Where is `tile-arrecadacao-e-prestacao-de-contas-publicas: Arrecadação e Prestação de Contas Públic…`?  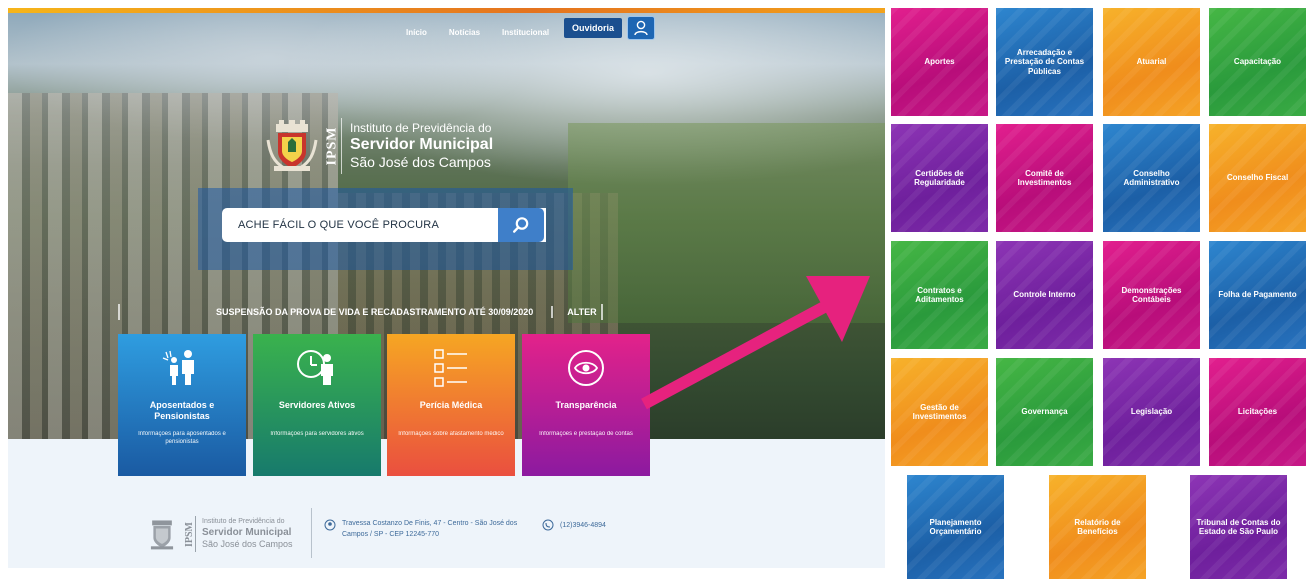
tile-arrecadacao-e-prestacao-de-contas-publicas: Arrecadação e Prestação de Contas Públic… is located at coordinates (1044, 62).